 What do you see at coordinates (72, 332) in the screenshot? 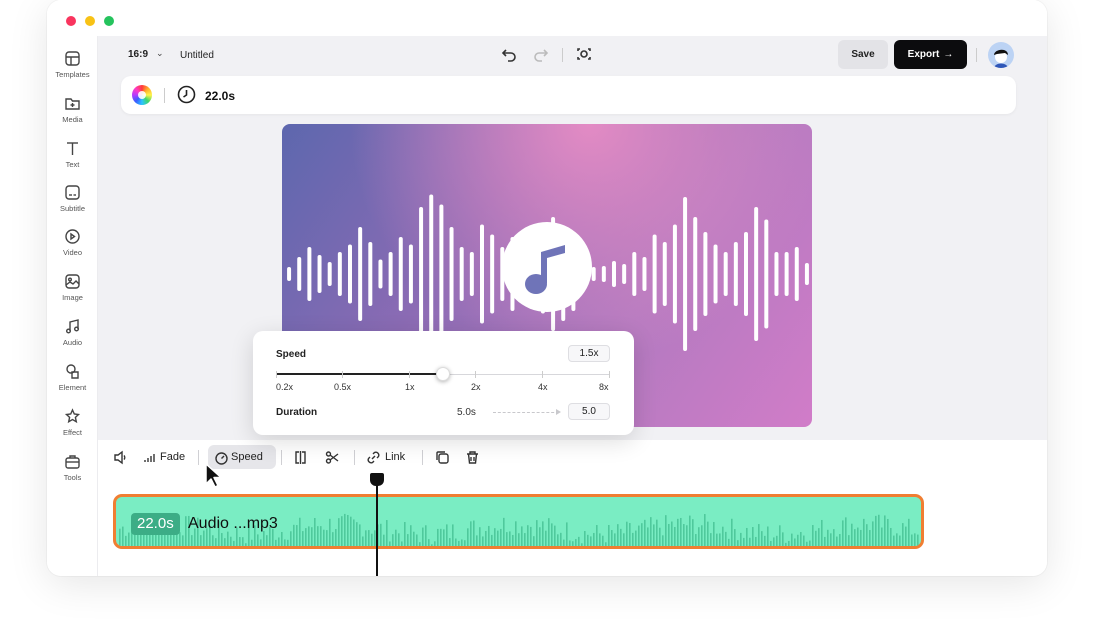
I see `sidebar-item-audio: Audio` at bounding box center [72, 332].